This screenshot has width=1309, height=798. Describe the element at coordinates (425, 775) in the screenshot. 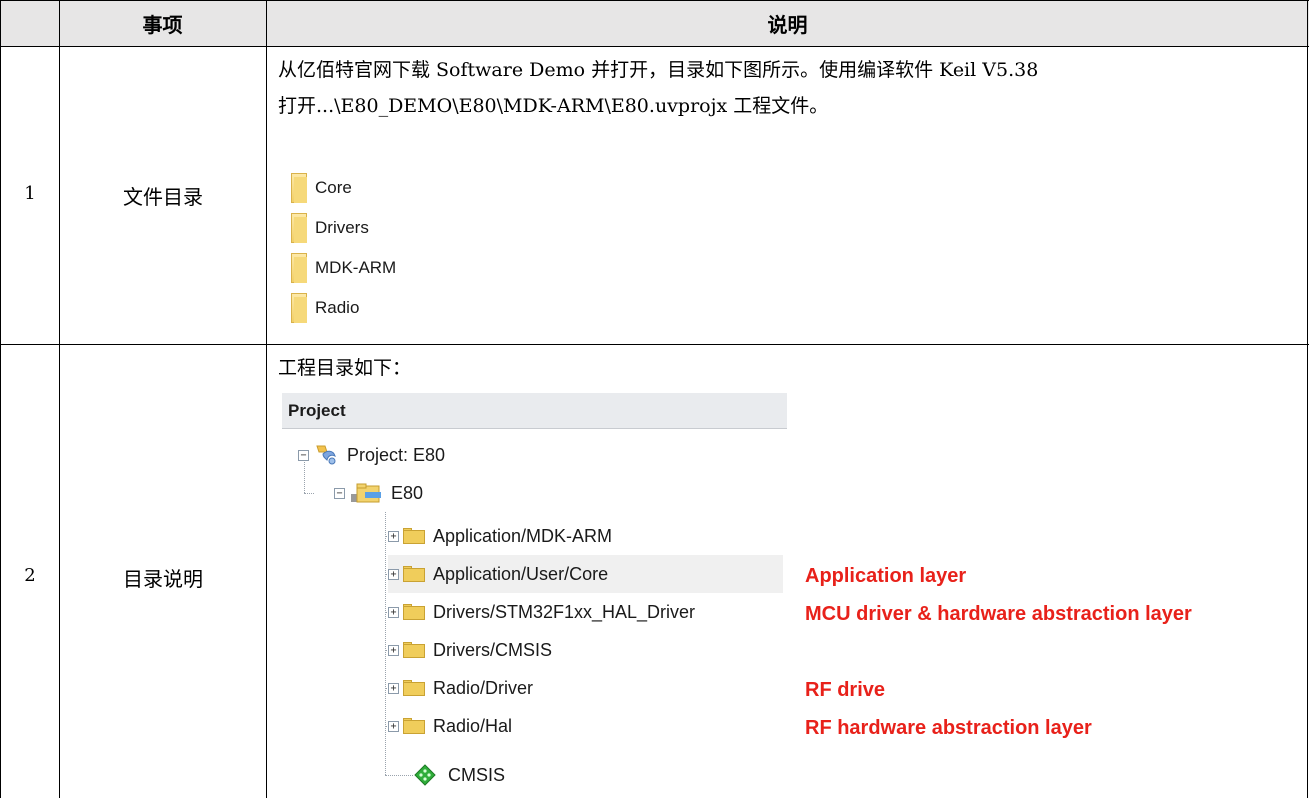

I see `cmsis-component-icon` at that location.